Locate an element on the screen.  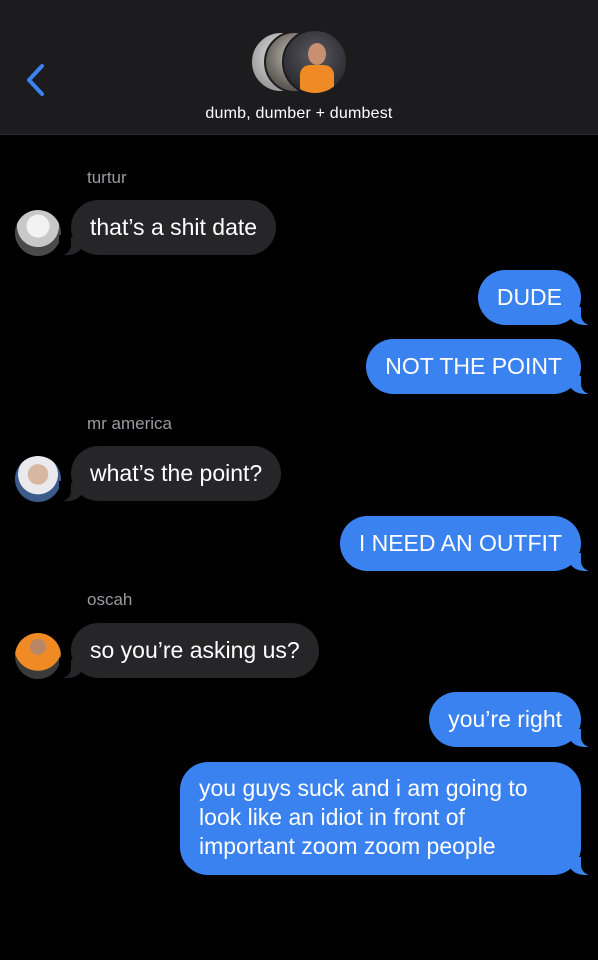
group-avatar-stack is located at coordinates (299, 62).